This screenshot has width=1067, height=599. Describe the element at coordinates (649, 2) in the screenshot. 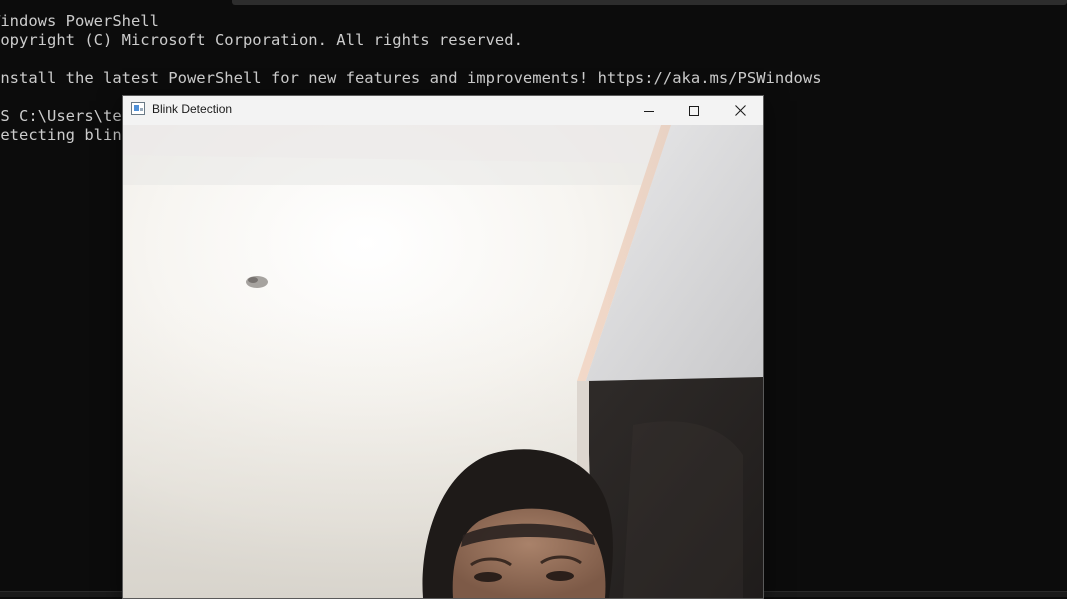

I see `terminal-scrollbar` at that location.